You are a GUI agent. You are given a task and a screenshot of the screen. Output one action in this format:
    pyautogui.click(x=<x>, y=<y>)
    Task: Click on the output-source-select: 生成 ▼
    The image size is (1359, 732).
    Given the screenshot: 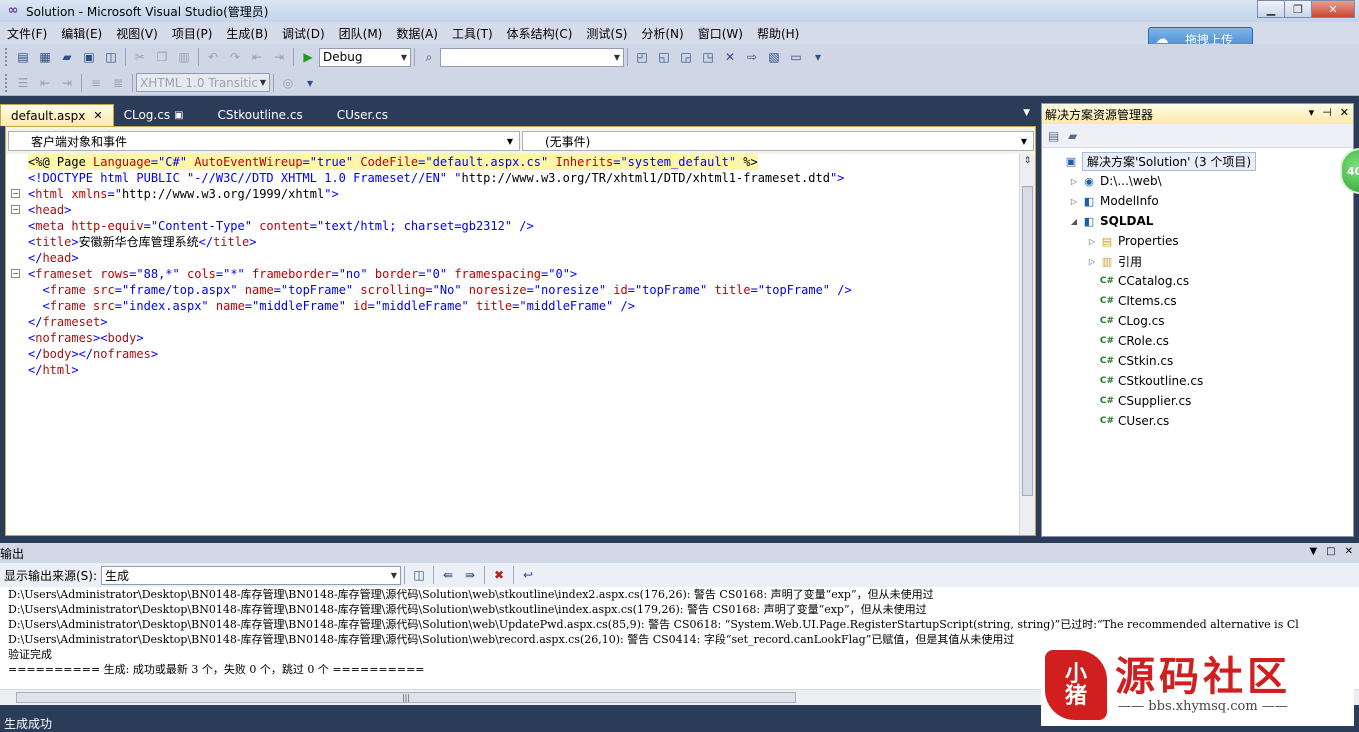 What is the action you would take?
    pyautogui.click(x=251, y=575)
    